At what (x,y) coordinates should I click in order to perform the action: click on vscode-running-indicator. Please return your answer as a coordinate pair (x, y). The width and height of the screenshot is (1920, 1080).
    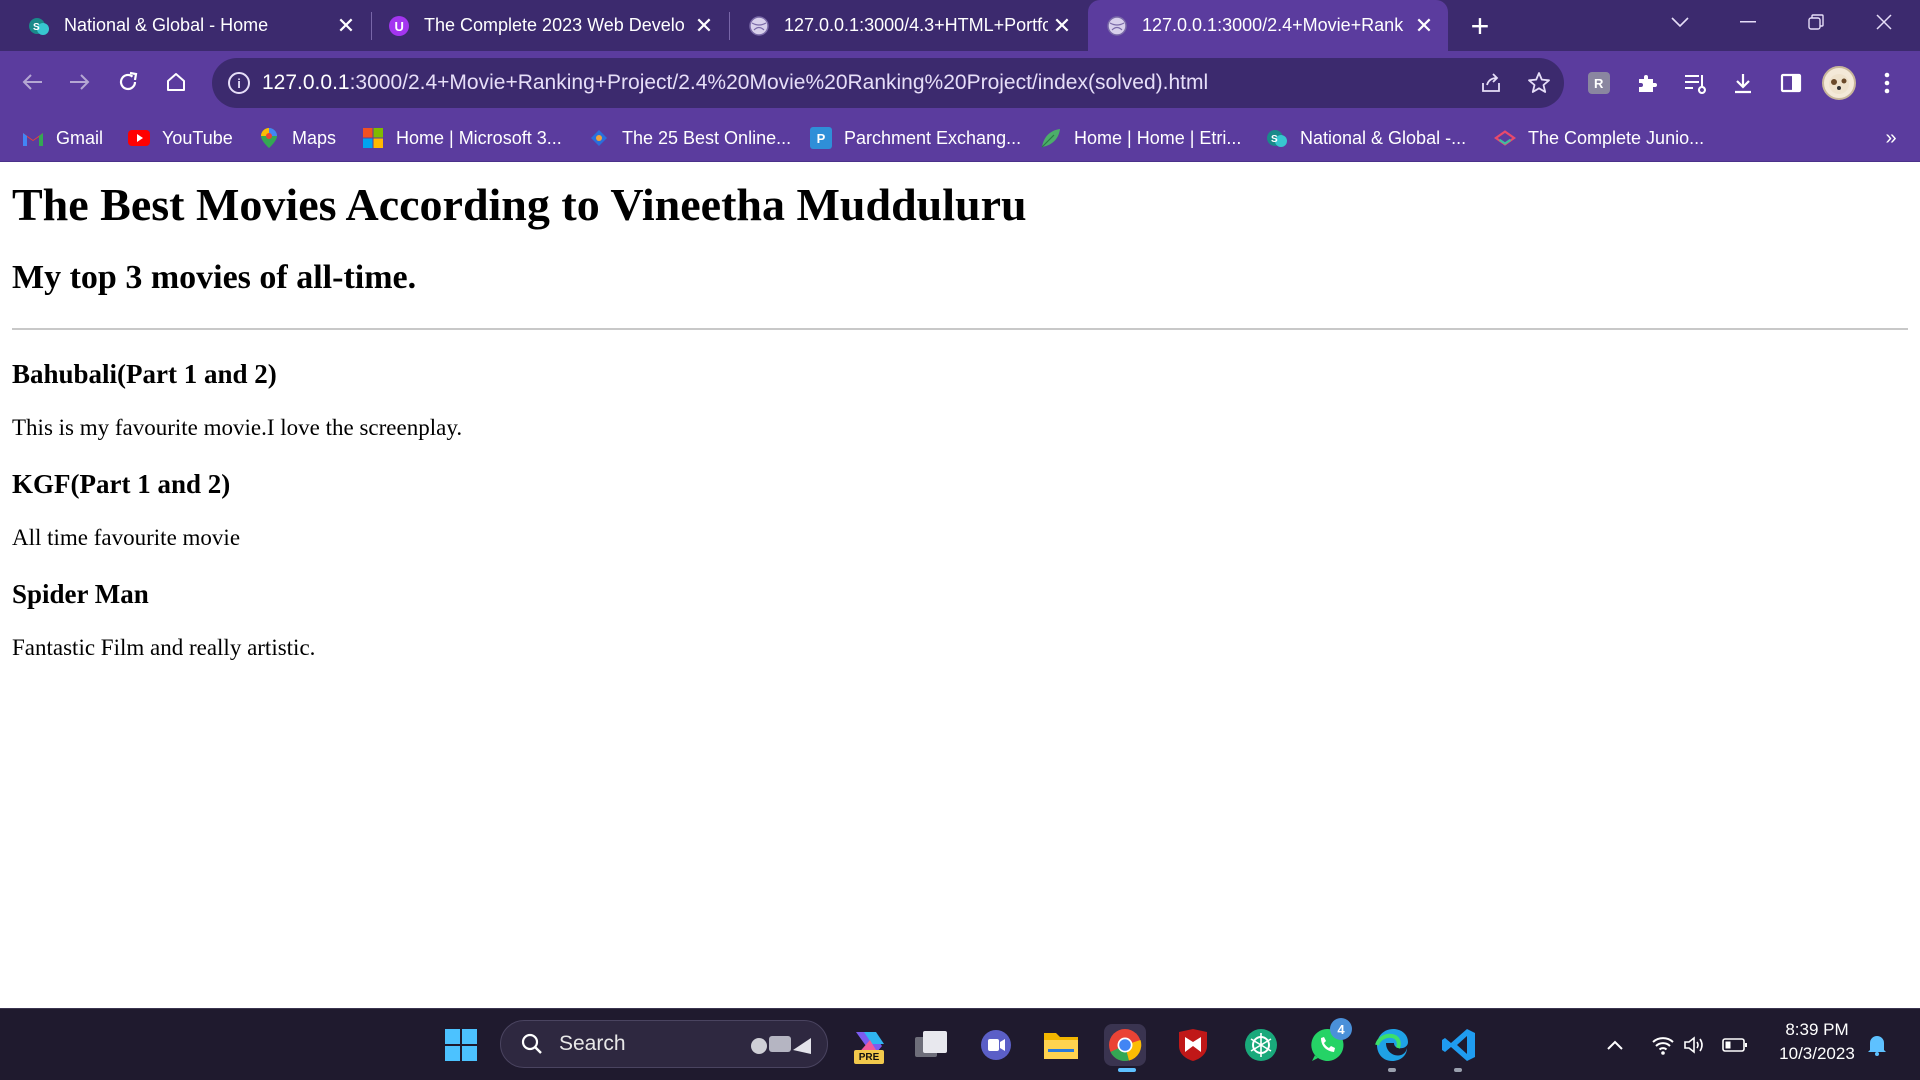
    Looking at the image, I should click on (1458, 1070).